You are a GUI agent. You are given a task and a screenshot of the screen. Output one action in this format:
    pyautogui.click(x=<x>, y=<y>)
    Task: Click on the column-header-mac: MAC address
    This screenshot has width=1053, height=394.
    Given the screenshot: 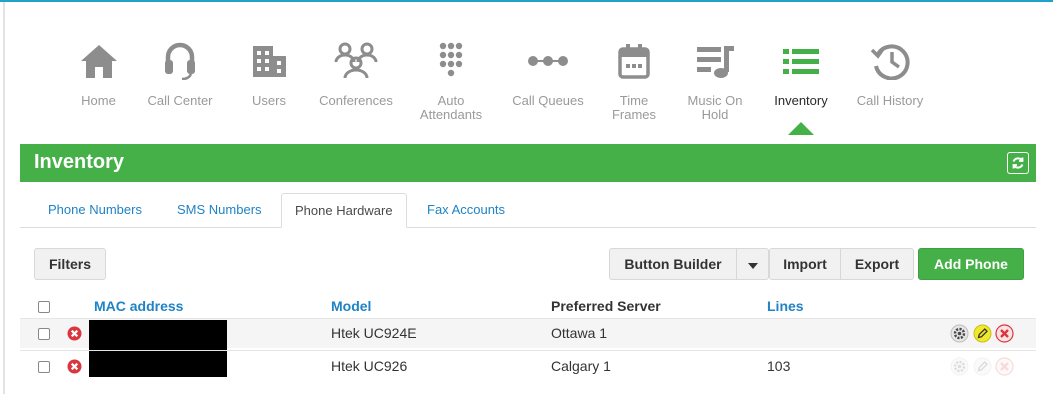 What is the action you would take?
    pyautogui.click(x=138, y=306)
    